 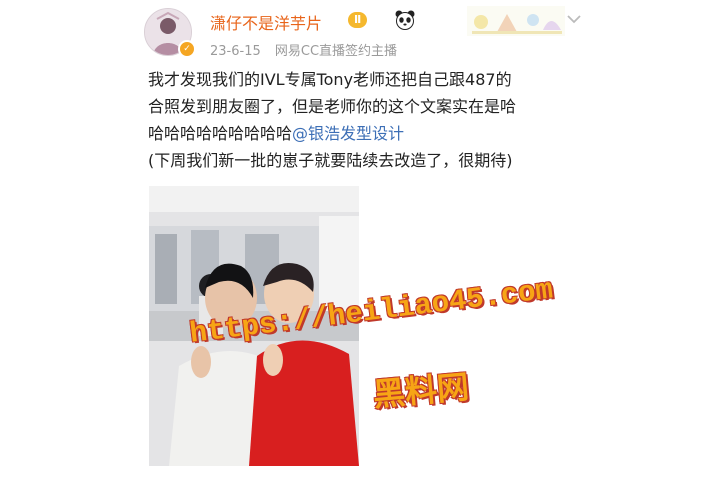 What do you see at coordinates (405, 20) in the screenshot?
I see `panda-emoji-icon` at bounding box center [405, 20].